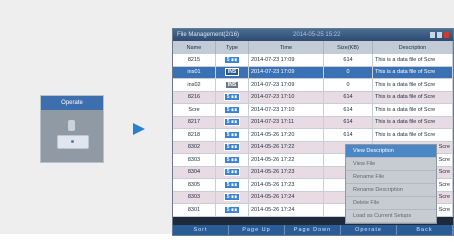  I want to click on title-bar: File Management(2/16) 2014-05-25 15:22, so click(313, 35).